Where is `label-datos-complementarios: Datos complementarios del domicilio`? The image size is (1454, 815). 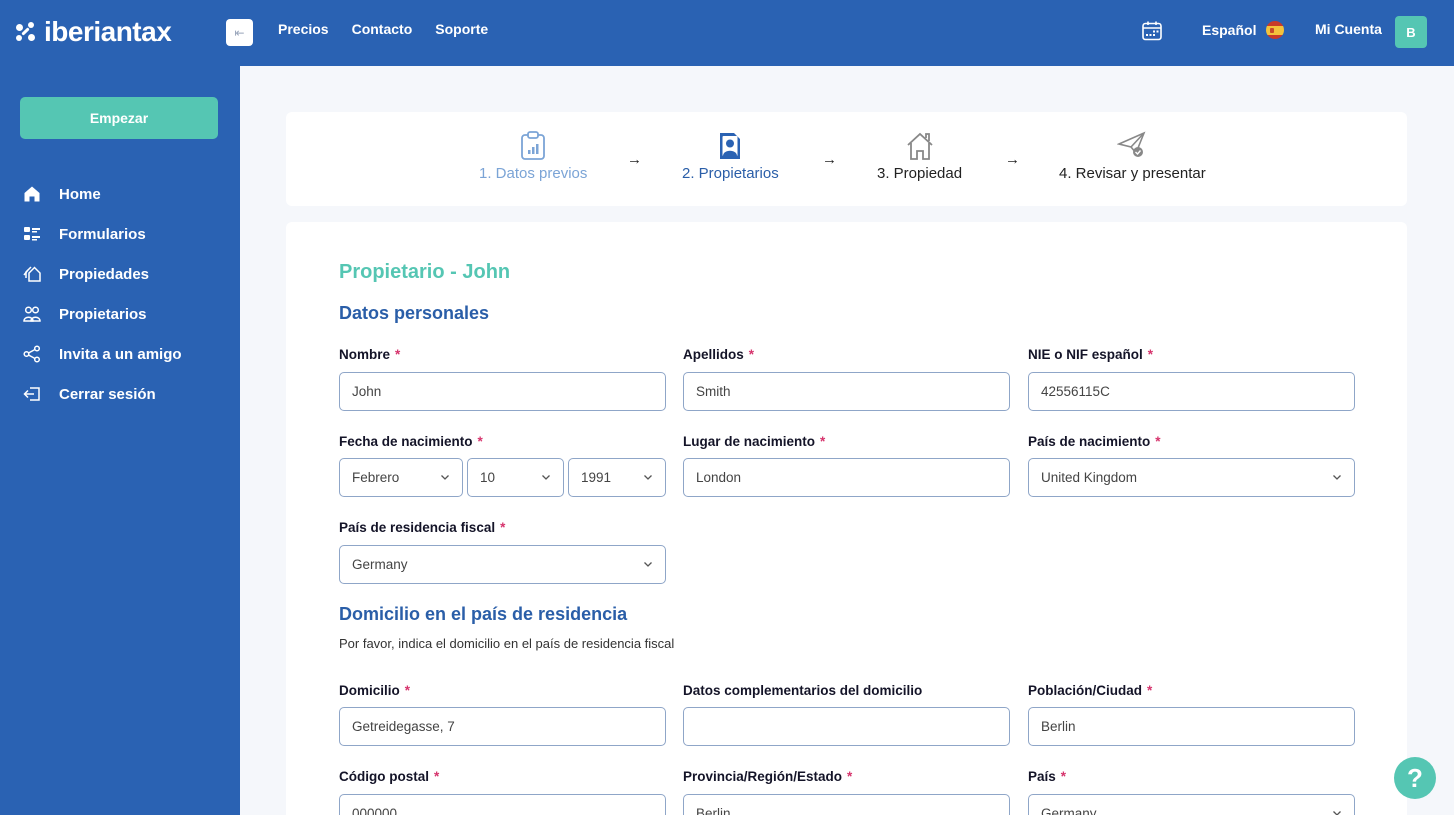
label-datos-complementarios: Datos complementarios del domicilio is located at coordinates (803, 690).